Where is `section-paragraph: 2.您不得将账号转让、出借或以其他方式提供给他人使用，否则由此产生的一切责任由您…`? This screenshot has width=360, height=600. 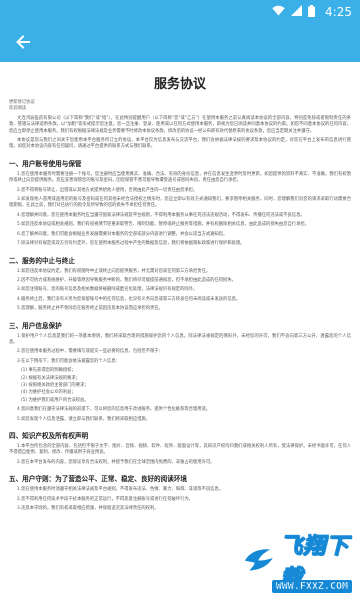
section-paragraph: 2.您不得将账号转让、出借或以其他方式提供给他人使用，否则由此产生的一切责任由您… is located at coordinates (107, 190).